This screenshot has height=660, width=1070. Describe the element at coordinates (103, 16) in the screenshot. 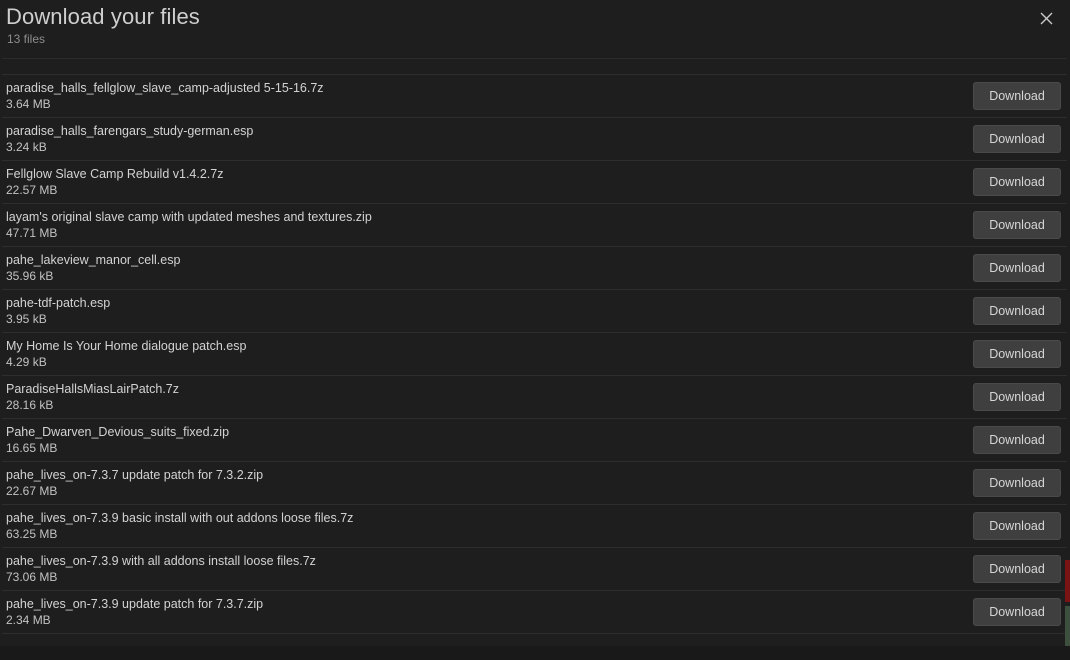

I see `page-title: Download your files` at that location.